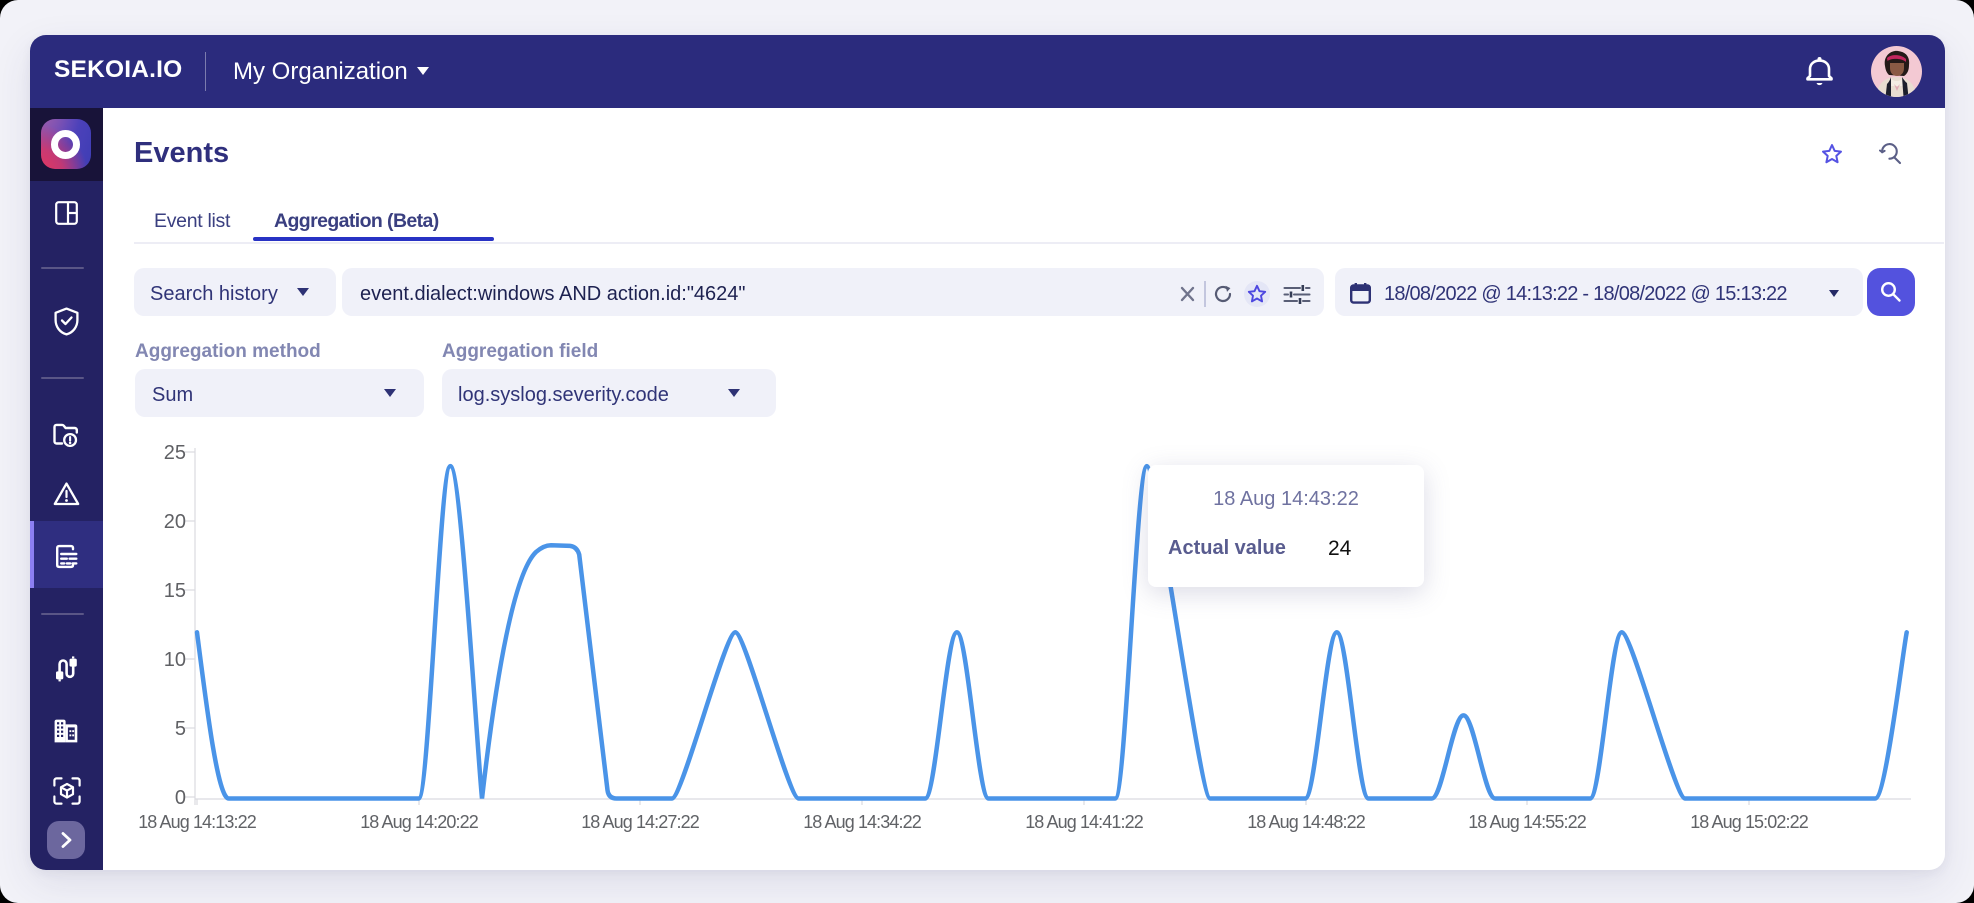 The width and height of the screenshot is (1974, 903). Describe the element at coordinates (1749, 822) in the screenshot. I see `svg-text: 18 Aug 15:02:22` at that location.